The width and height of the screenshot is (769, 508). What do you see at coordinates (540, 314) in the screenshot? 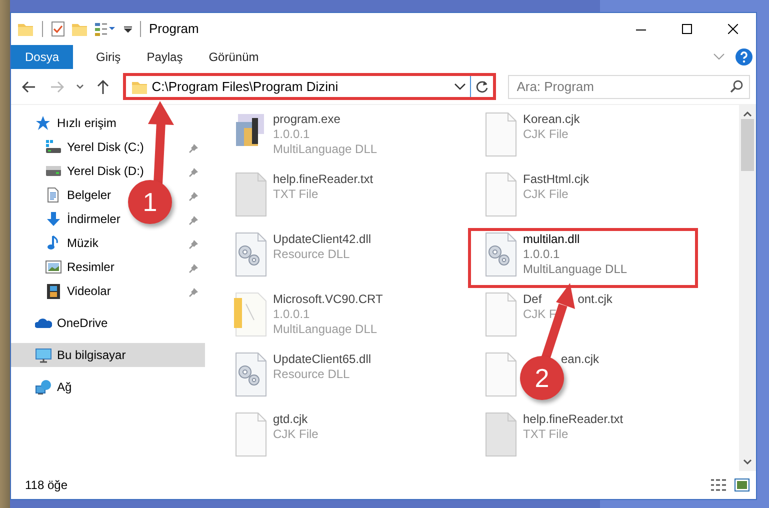
I see `file-detail: CJK F` at bounding box center [540, 314].